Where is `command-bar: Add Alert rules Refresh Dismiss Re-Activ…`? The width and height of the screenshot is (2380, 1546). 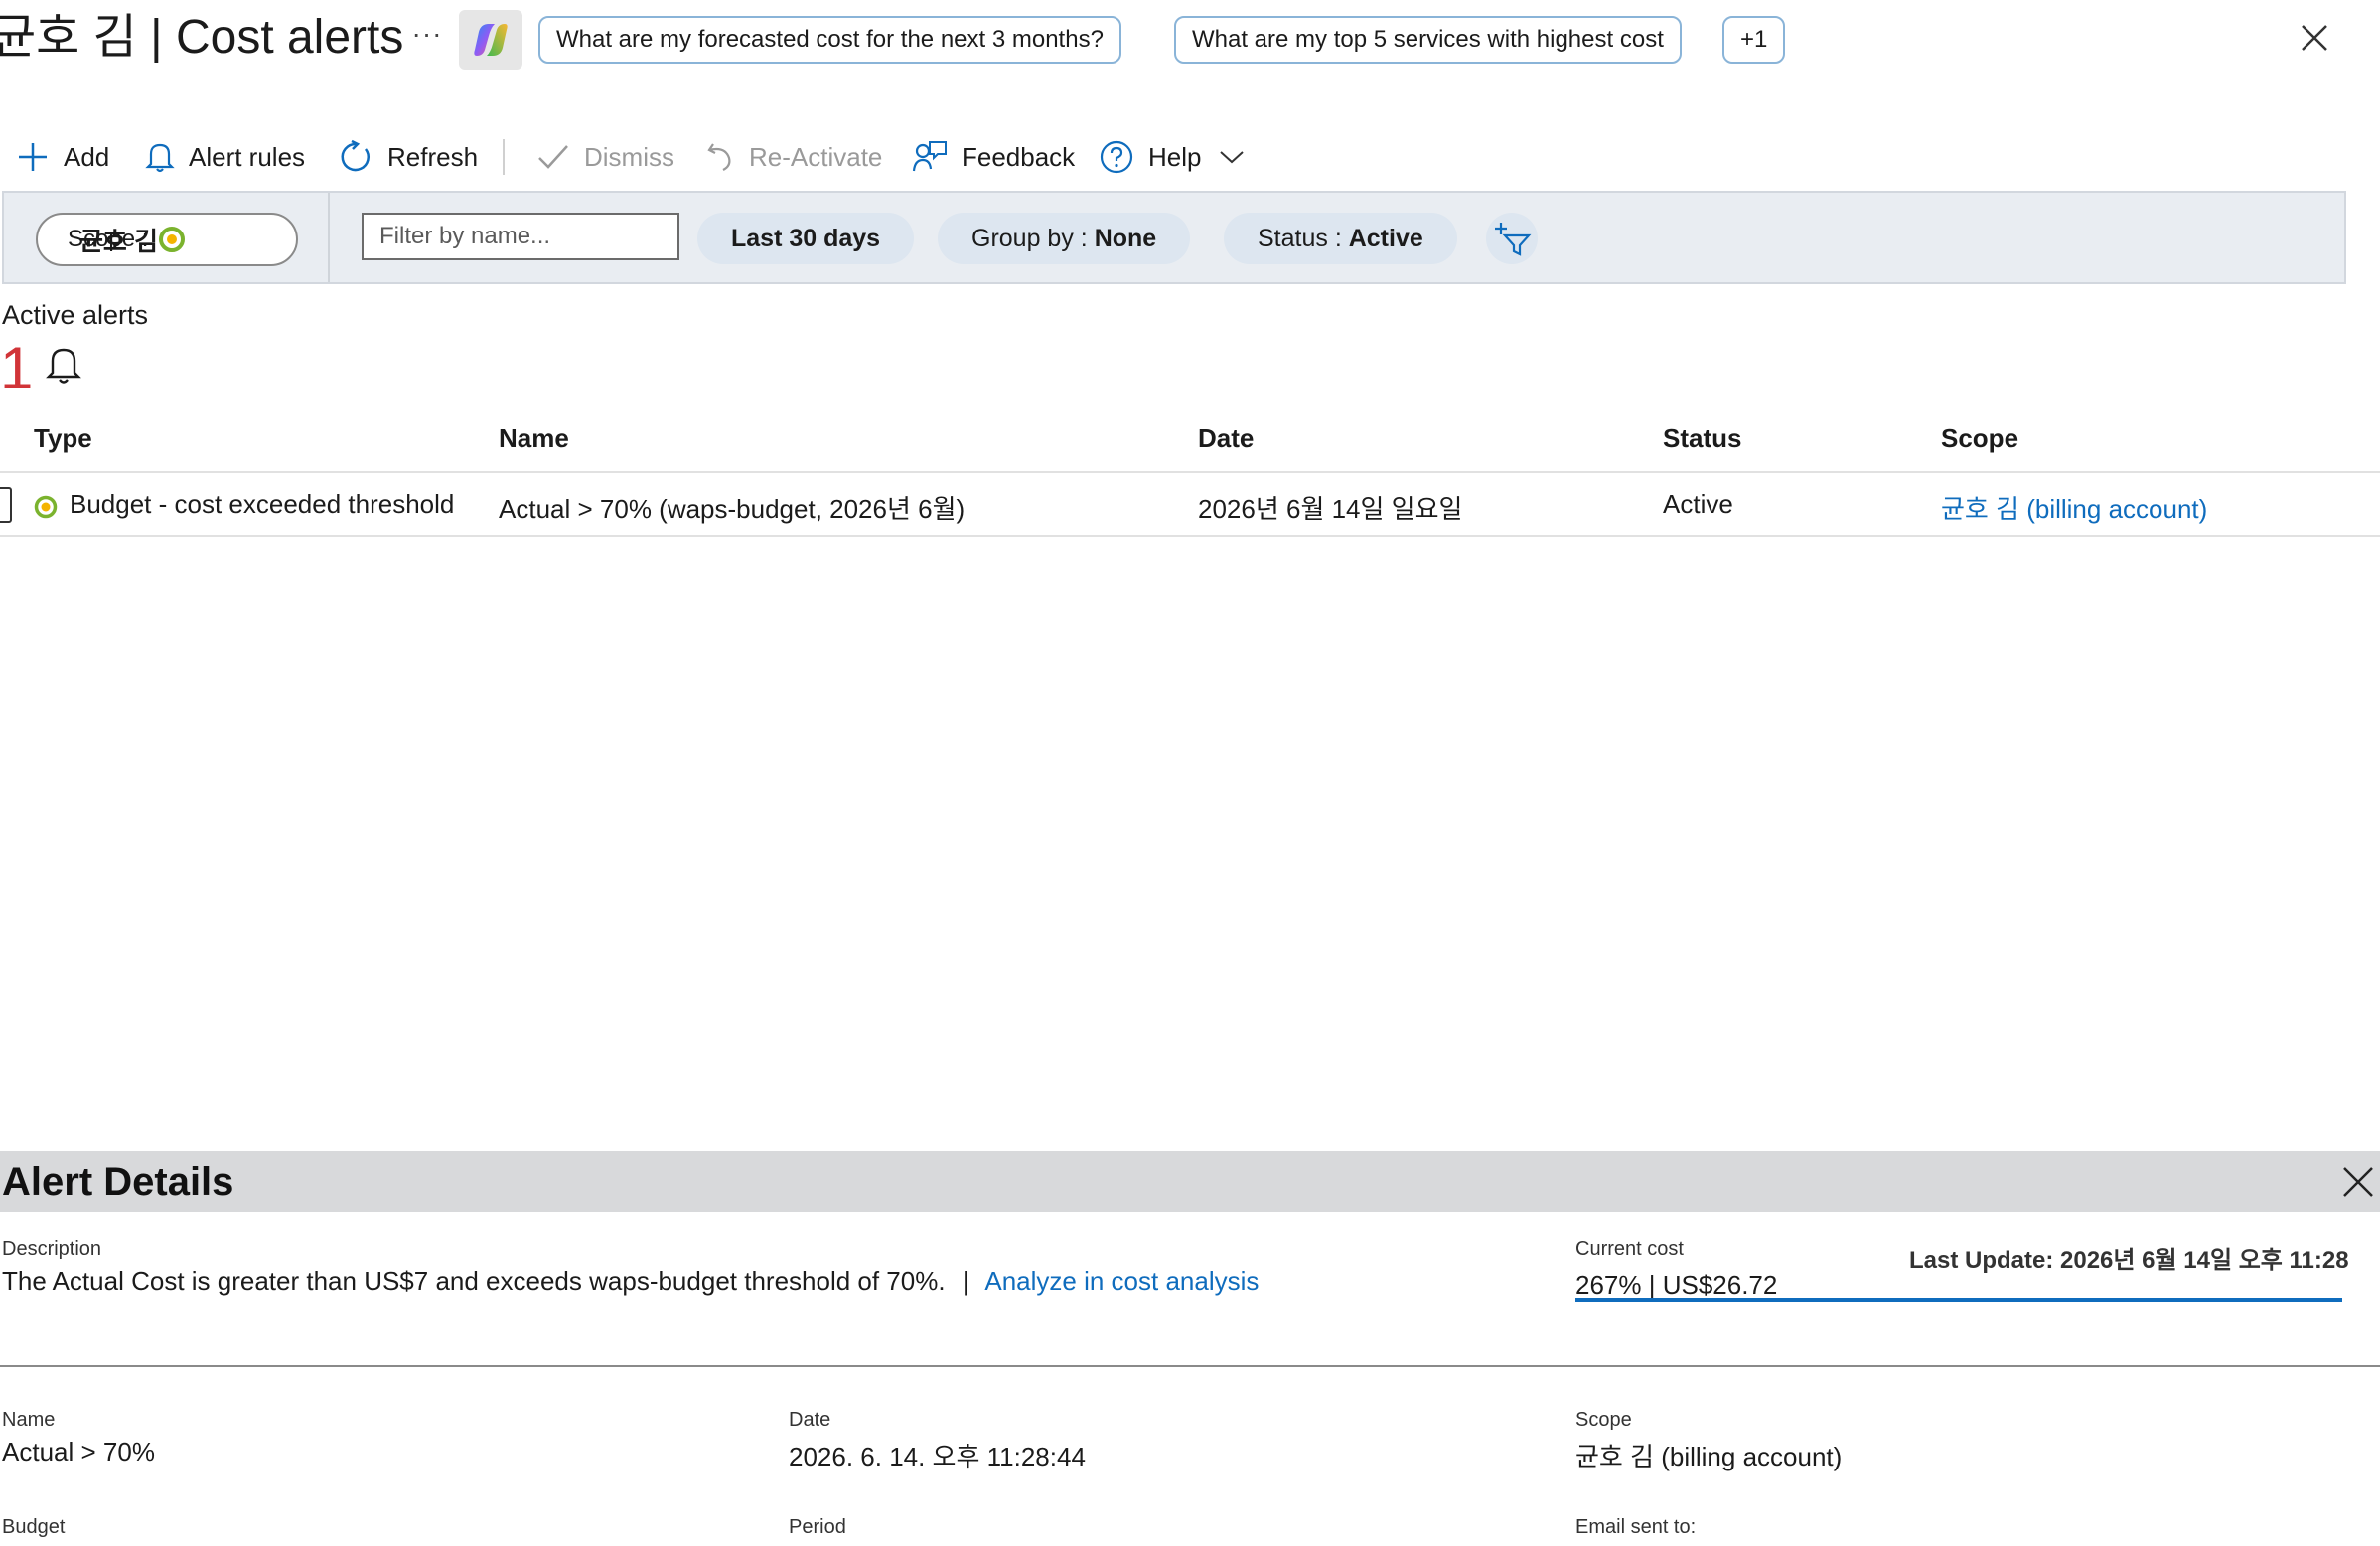 command-bar: Add Alert rules Refresh Dismiss Re-Activ… is located at coordinates (1190, 157).